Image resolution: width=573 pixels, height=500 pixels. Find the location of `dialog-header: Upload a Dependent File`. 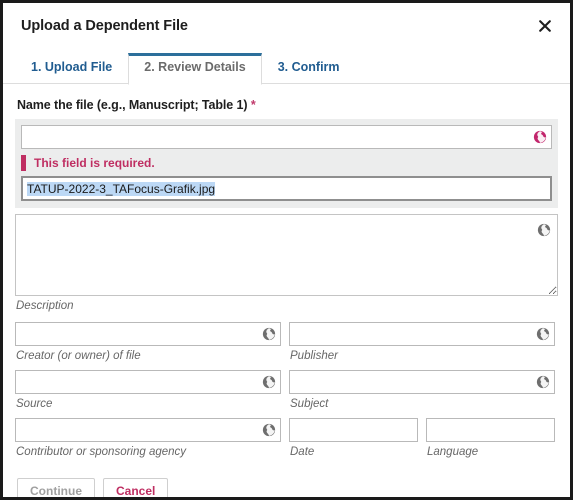

dialog-header: Upload a Dependent File is located at coordinates (286, 26).